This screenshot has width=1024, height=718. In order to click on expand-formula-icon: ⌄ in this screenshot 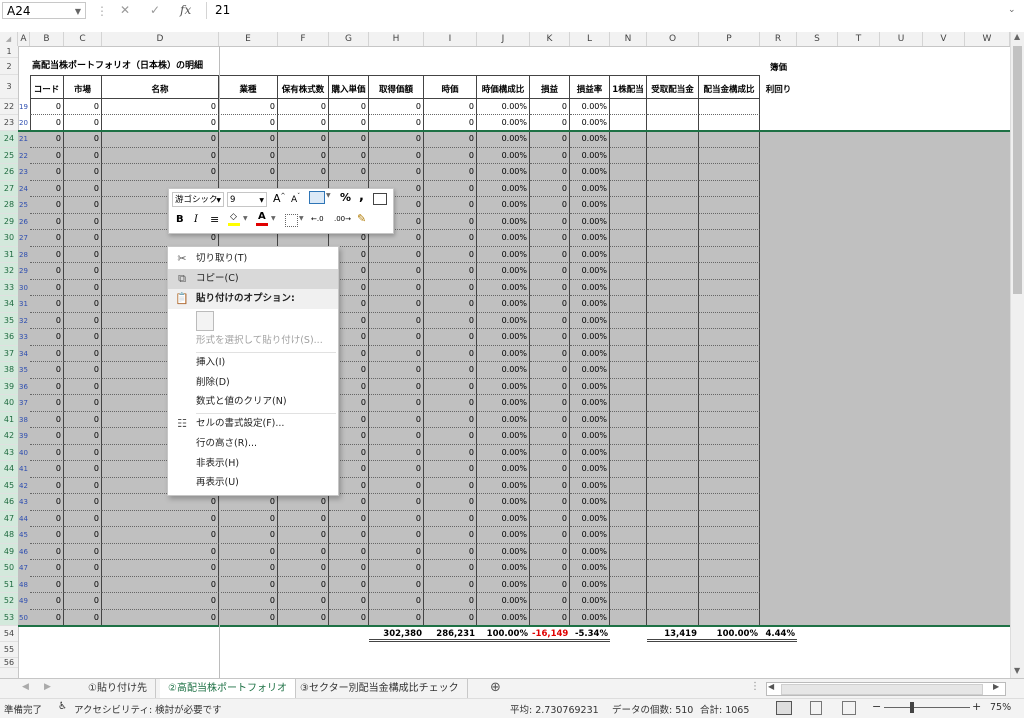, I will do `click(1012, 10)`.